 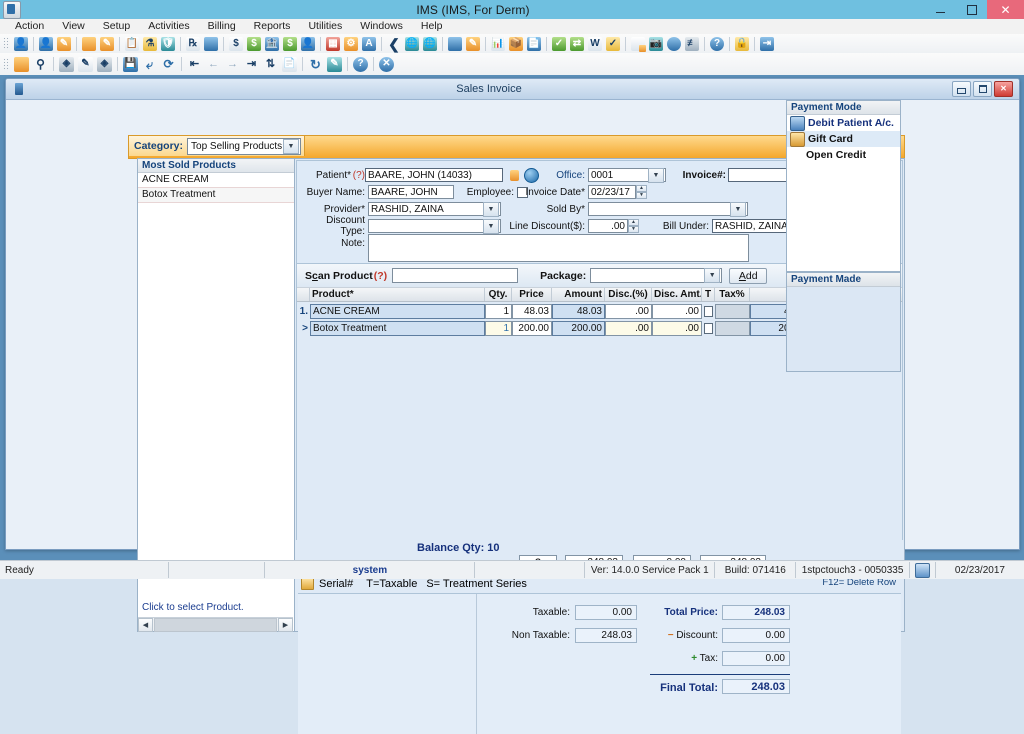 I want to click on grid-col-discpct: Disc.(%), so click(x=628, y=294).